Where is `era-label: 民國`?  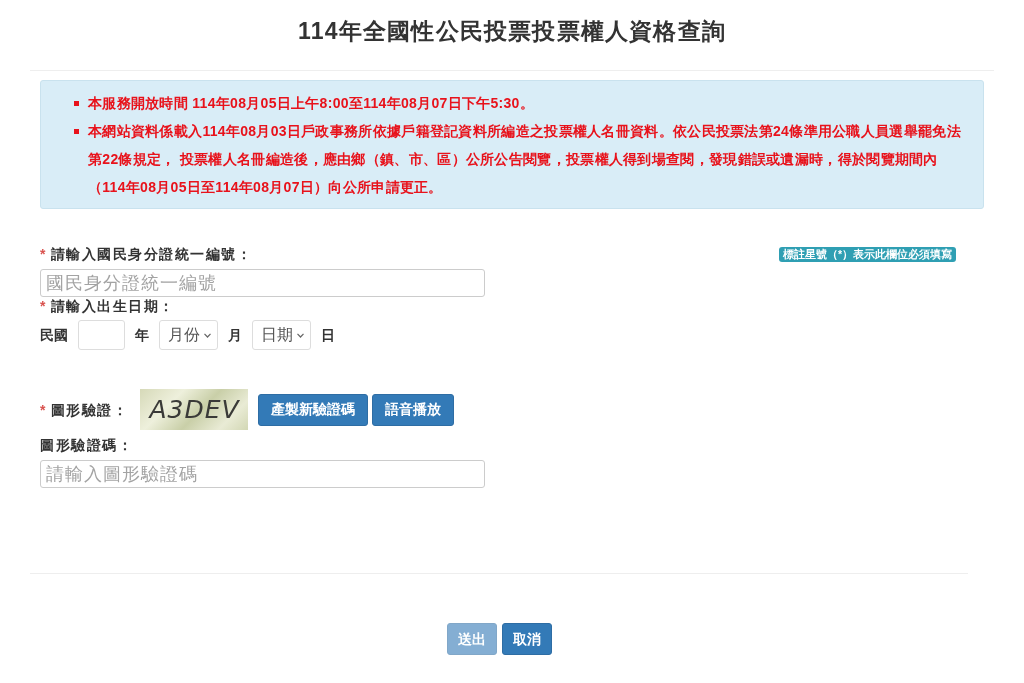 era-label: 民國 is located at coordinates (54, 335).